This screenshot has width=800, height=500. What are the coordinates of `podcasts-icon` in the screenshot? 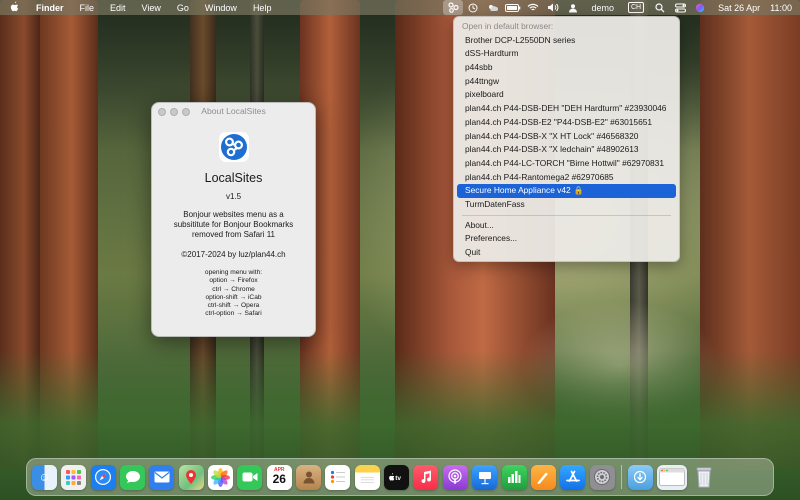 It's located at (455, 477).